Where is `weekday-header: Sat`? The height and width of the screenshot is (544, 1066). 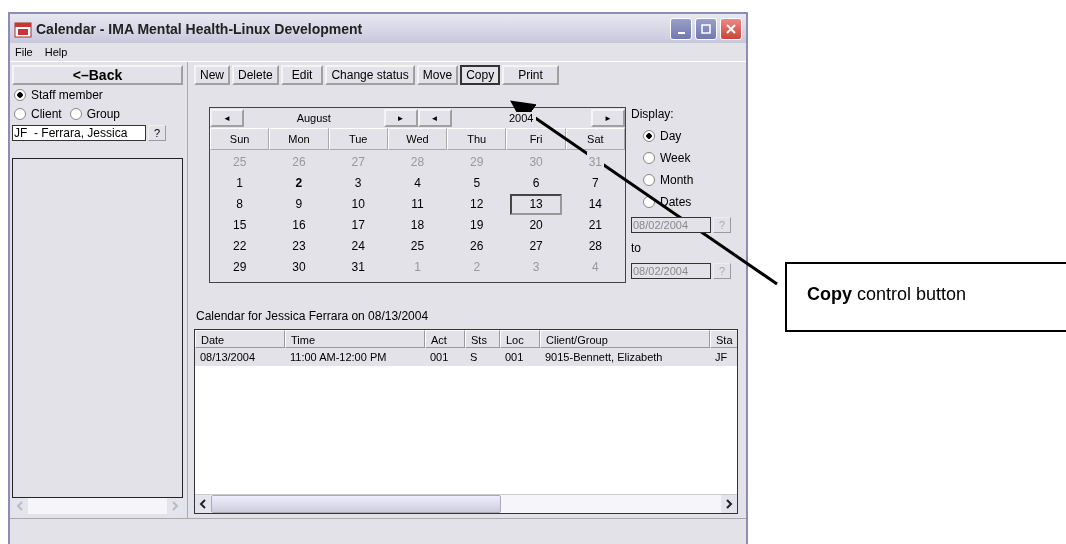
weekday-header: Sat is located at coordinates (595, 139).